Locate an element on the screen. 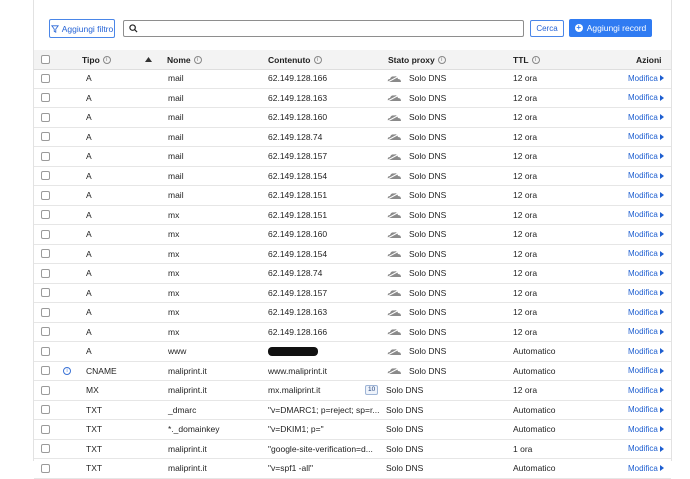  select-all-checkbox is located at coordinates (45, 59).